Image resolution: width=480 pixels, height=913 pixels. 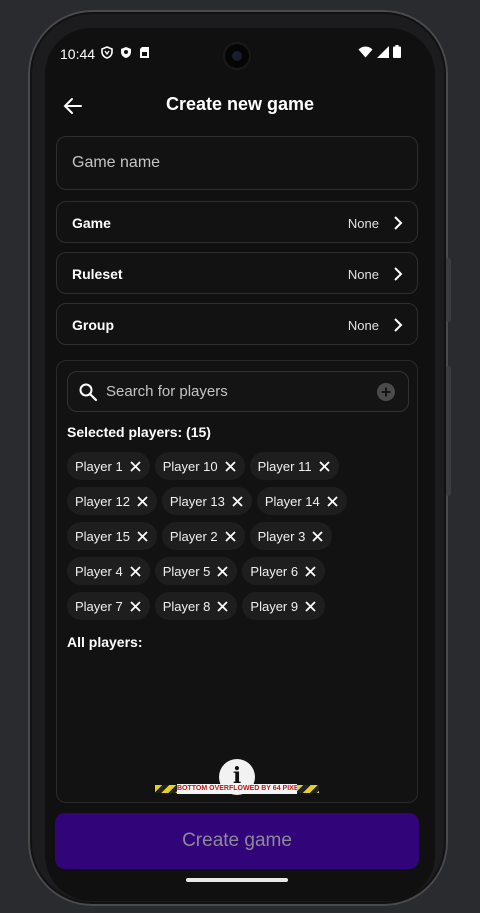 I want to click on page-title: Create new game, so click(x=240, y=104).